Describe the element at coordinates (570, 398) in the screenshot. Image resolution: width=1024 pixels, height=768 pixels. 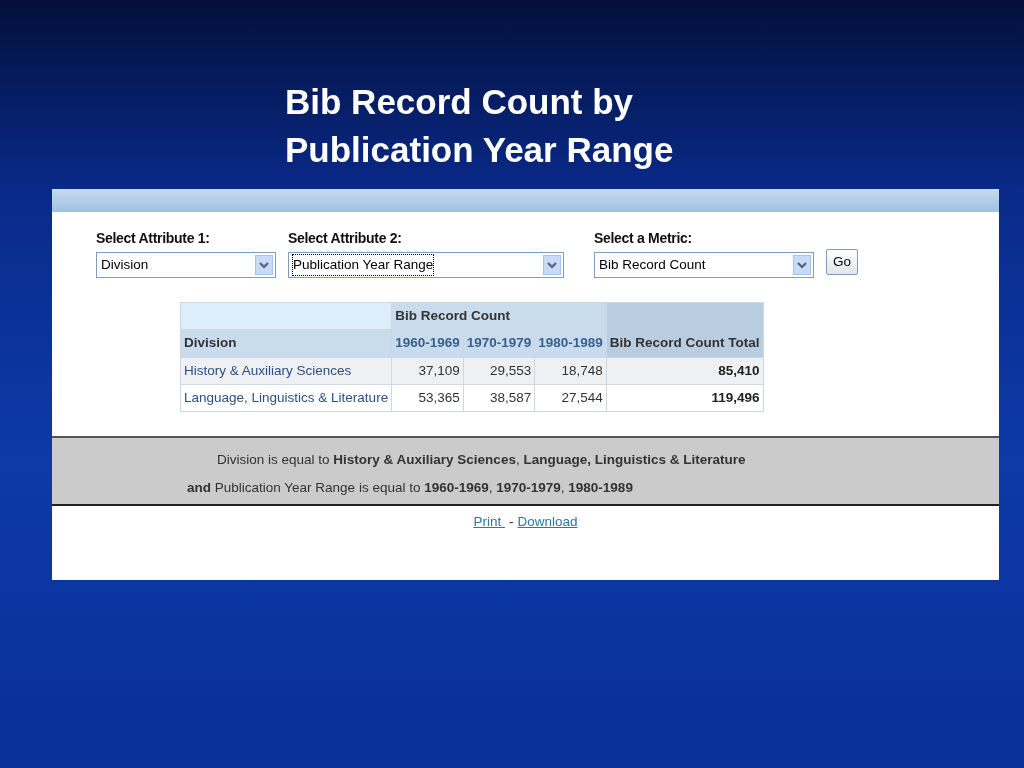
I see `table-cell: 27,544` at that location.